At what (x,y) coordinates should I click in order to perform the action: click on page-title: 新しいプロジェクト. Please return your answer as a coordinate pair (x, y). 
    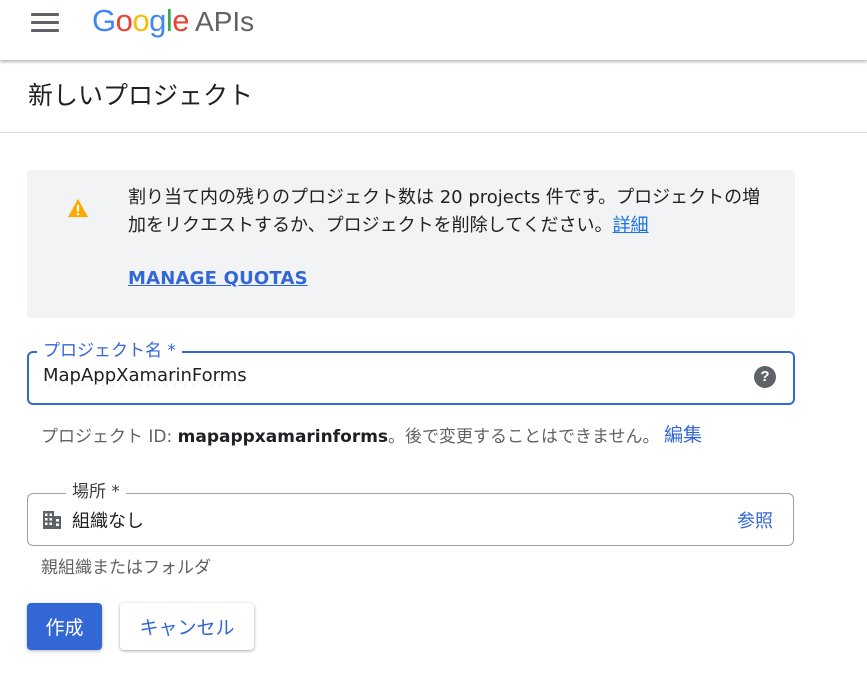
    Looking at the image, I should click on (141, 95).